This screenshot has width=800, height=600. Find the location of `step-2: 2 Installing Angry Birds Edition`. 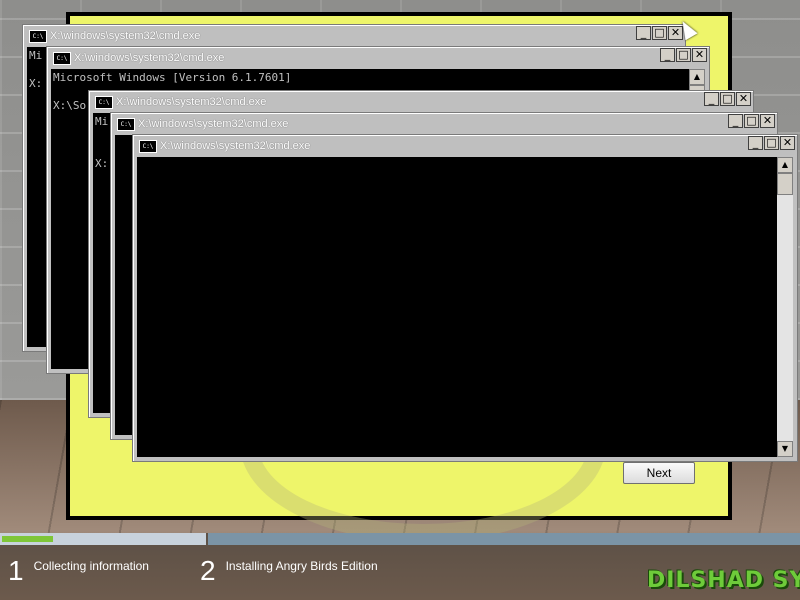

step-2: 2 Installing Angry Birds Edition is located at coordinates (289, 571).